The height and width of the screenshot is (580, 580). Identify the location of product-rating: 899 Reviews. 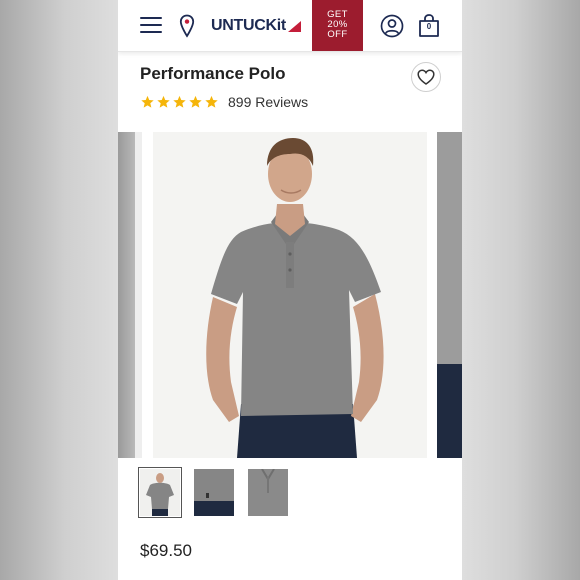
(224, 102).